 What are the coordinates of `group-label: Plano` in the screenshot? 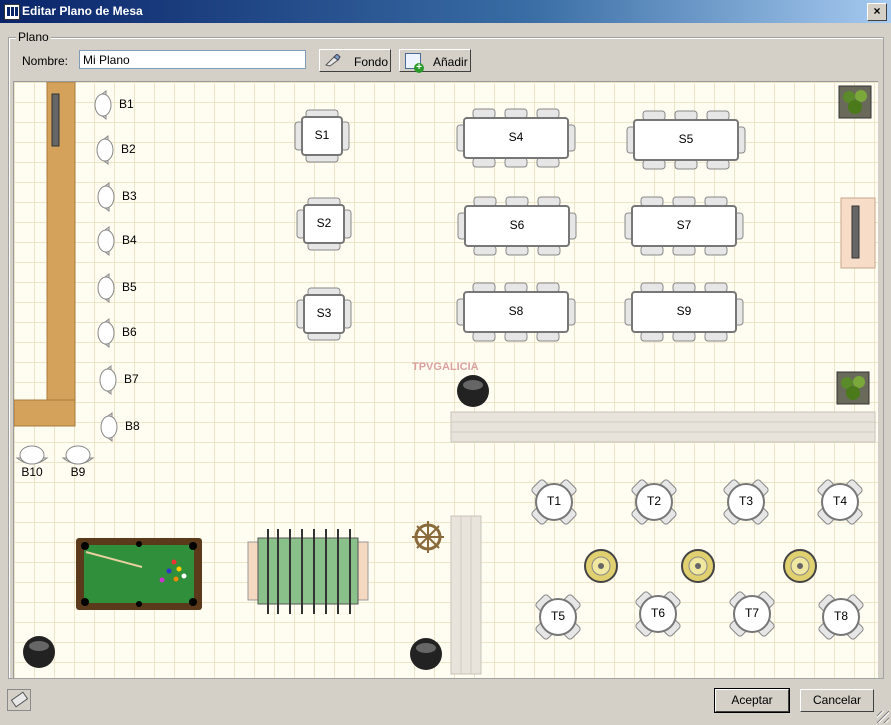 It's located at (33, 37).